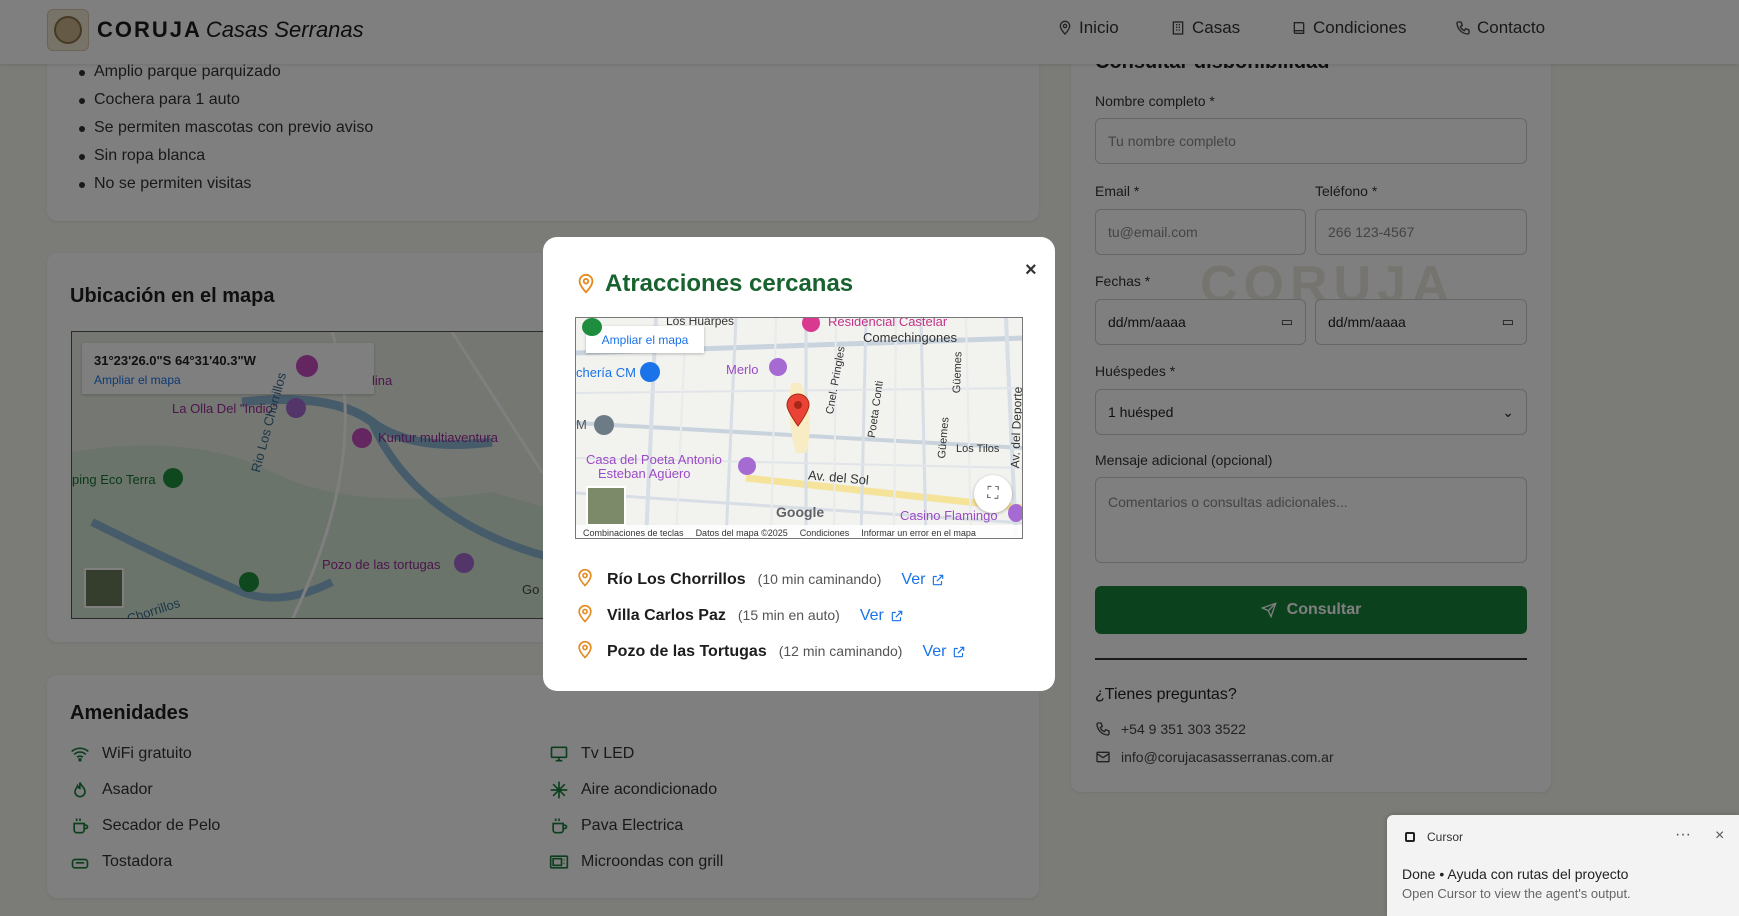 This screenshot has height=916, width=1739. What do you see at coordinates (676, 579) in the screenshot?
I see `attraction-name: Río Los Chorrillos` at bounding box center [676, 579].